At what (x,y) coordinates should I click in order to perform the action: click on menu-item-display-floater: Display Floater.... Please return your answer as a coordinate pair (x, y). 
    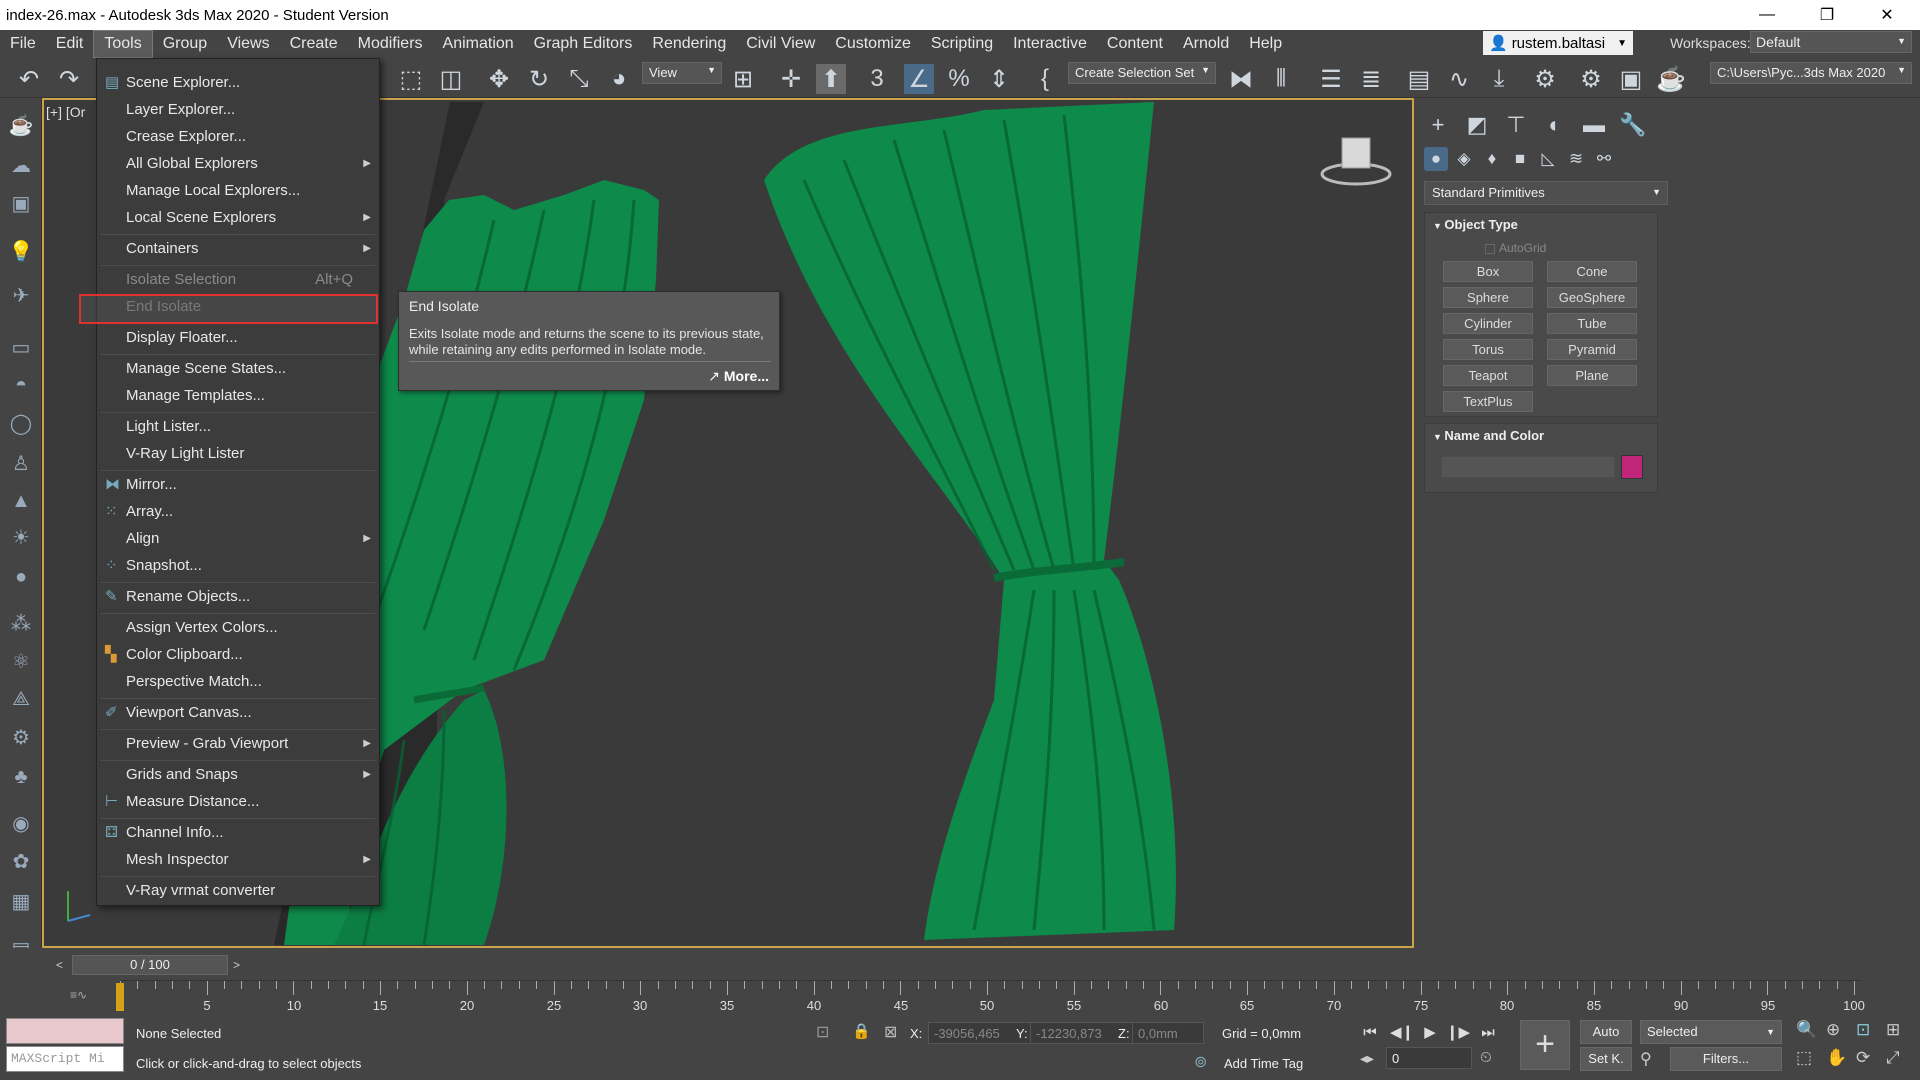
    Looking at the image, I should click on (238, 337).